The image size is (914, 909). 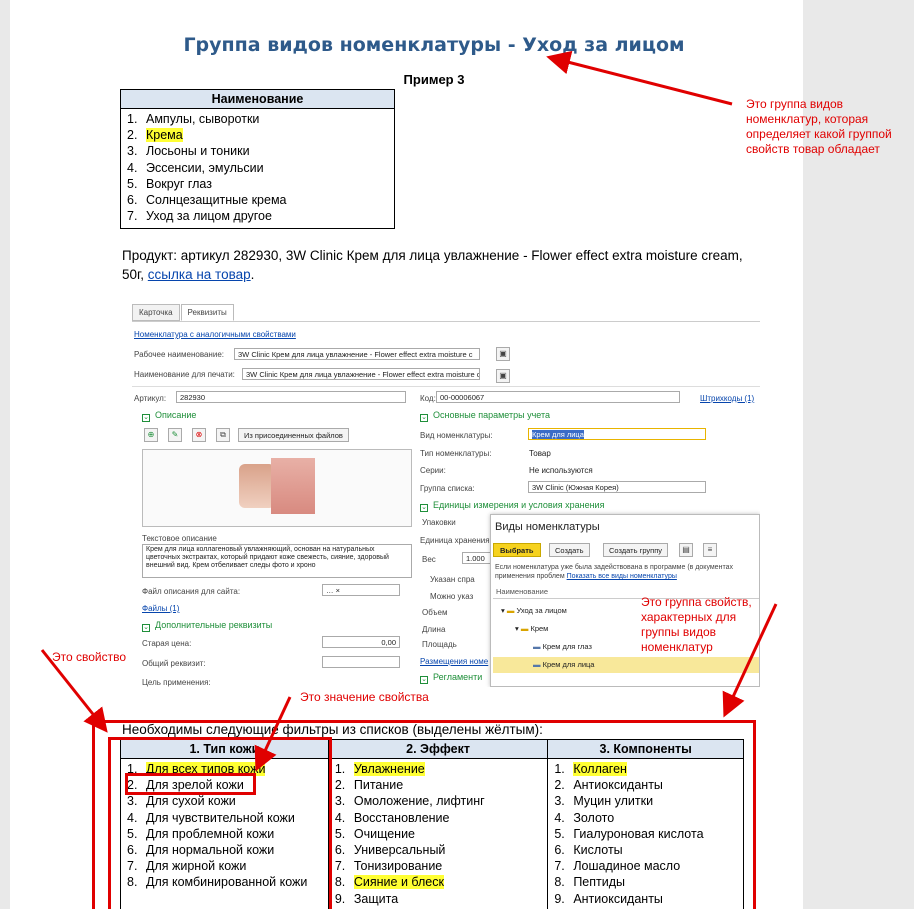 What do you see at coordinates (207, 626) in the screenshot?
I see `section-extra: ⌄ Дополнительные реквизиты` at bounding box center [207, 626].